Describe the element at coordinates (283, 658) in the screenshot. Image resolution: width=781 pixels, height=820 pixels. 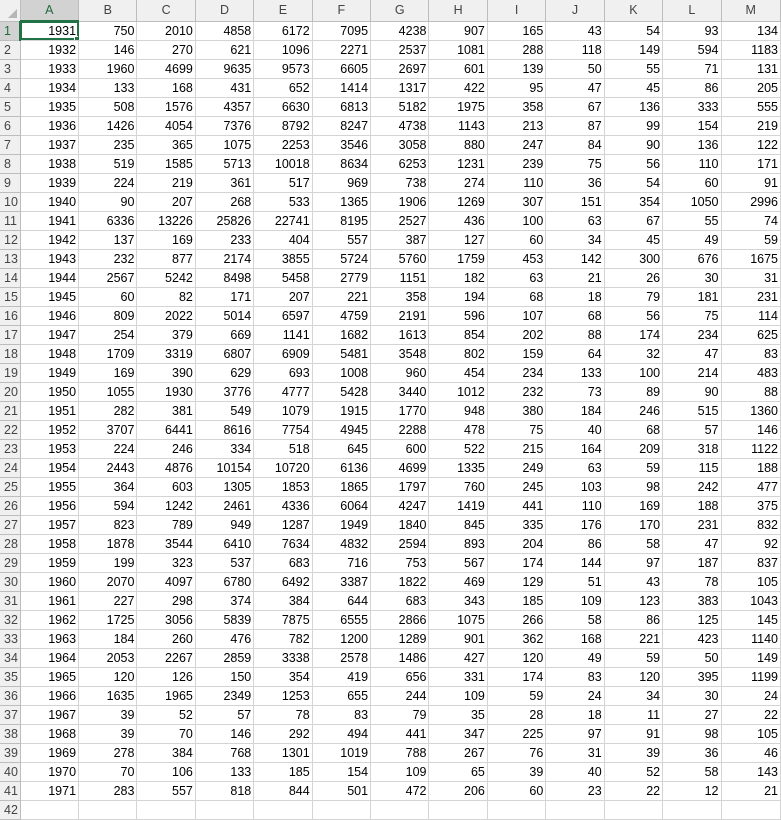
I see `cell-e34: 3338` at that location.